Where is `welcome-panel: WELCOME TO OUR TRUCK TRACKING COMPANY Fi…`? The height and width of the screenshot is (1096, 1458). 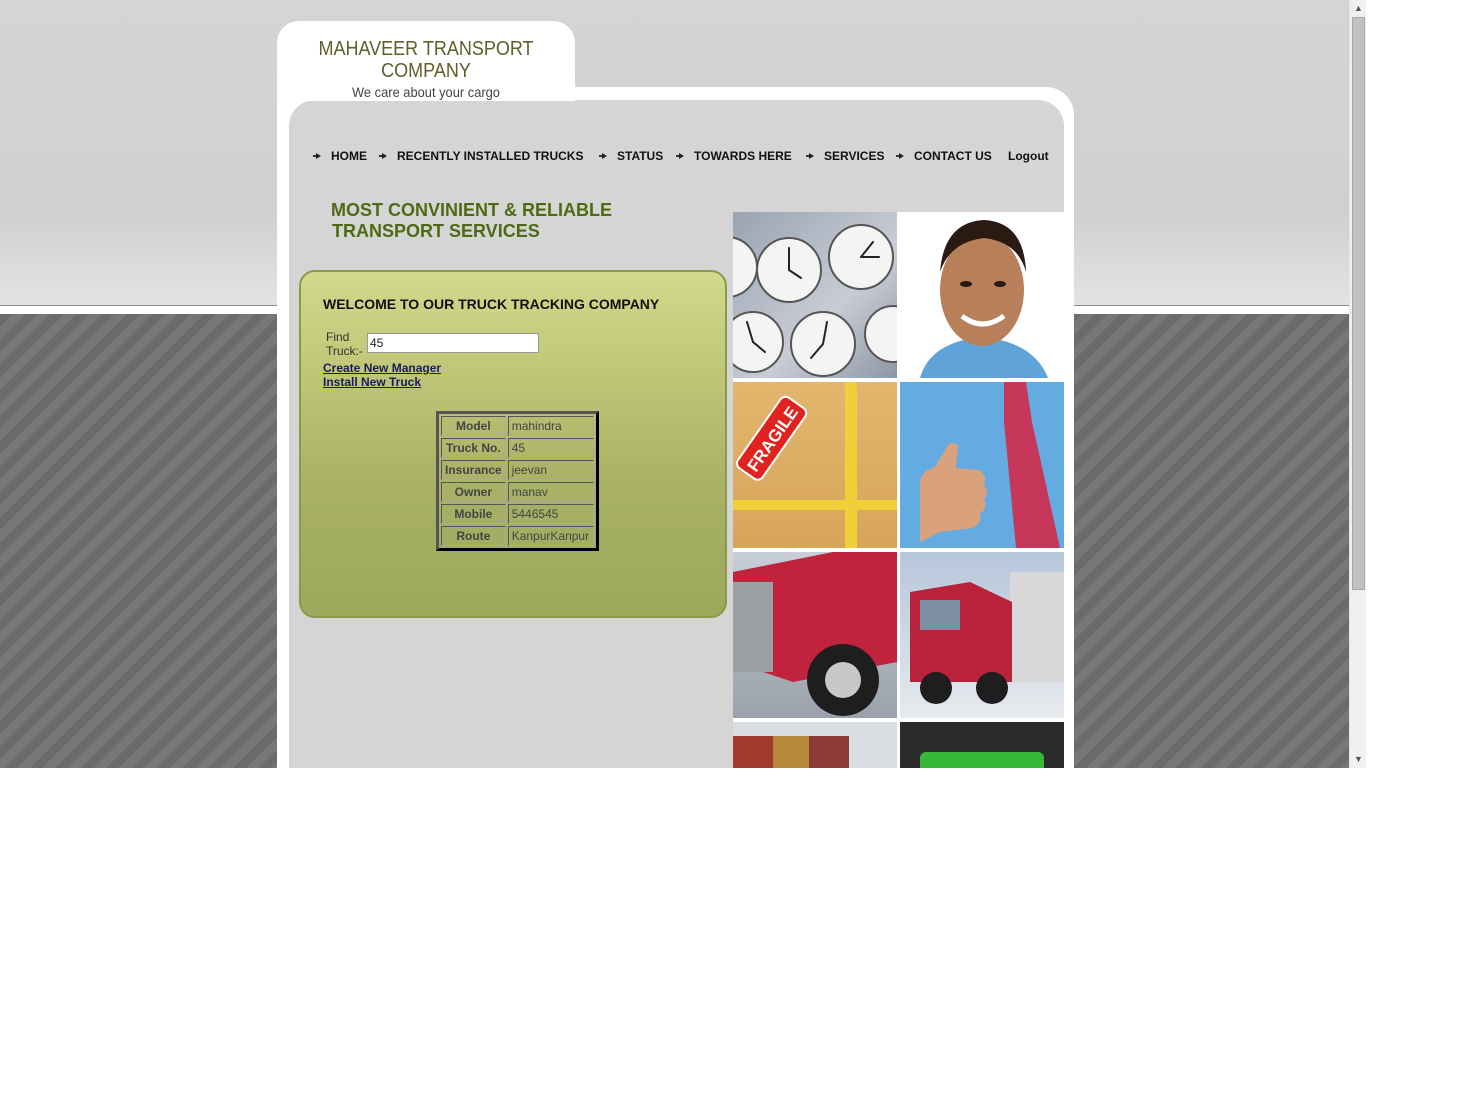 welcome-panel: WELCOME TO OUR TRUCK TRACKING COMPANY Fi… is located at coordinates (513, 444).